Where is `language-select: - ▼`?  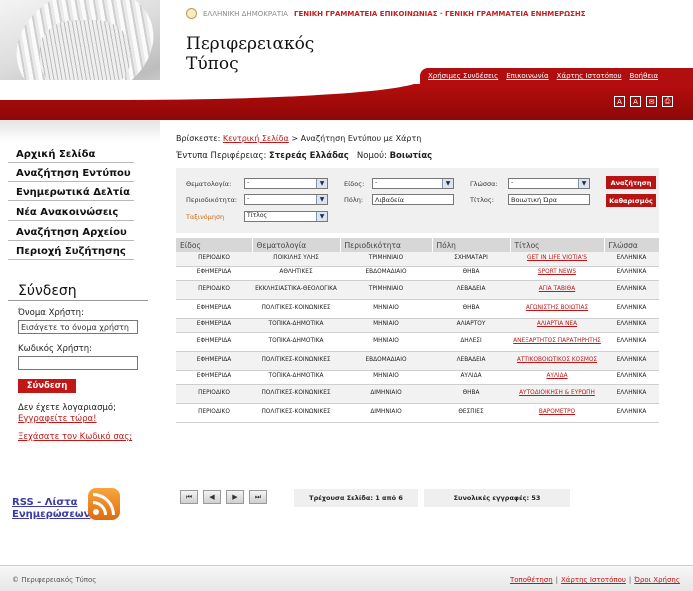
language-select: - ▼ is located at coordinates (549, 183).